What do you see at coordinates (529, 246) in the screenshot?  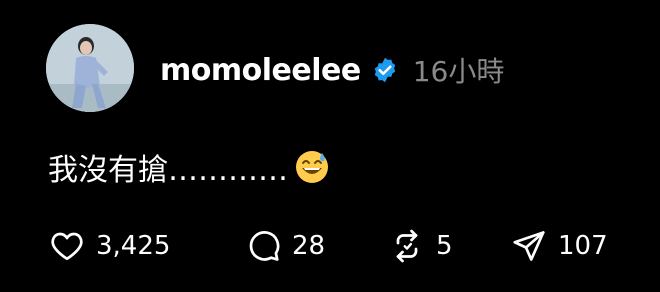 I see `send-icon` at bounding box center [529, 246].